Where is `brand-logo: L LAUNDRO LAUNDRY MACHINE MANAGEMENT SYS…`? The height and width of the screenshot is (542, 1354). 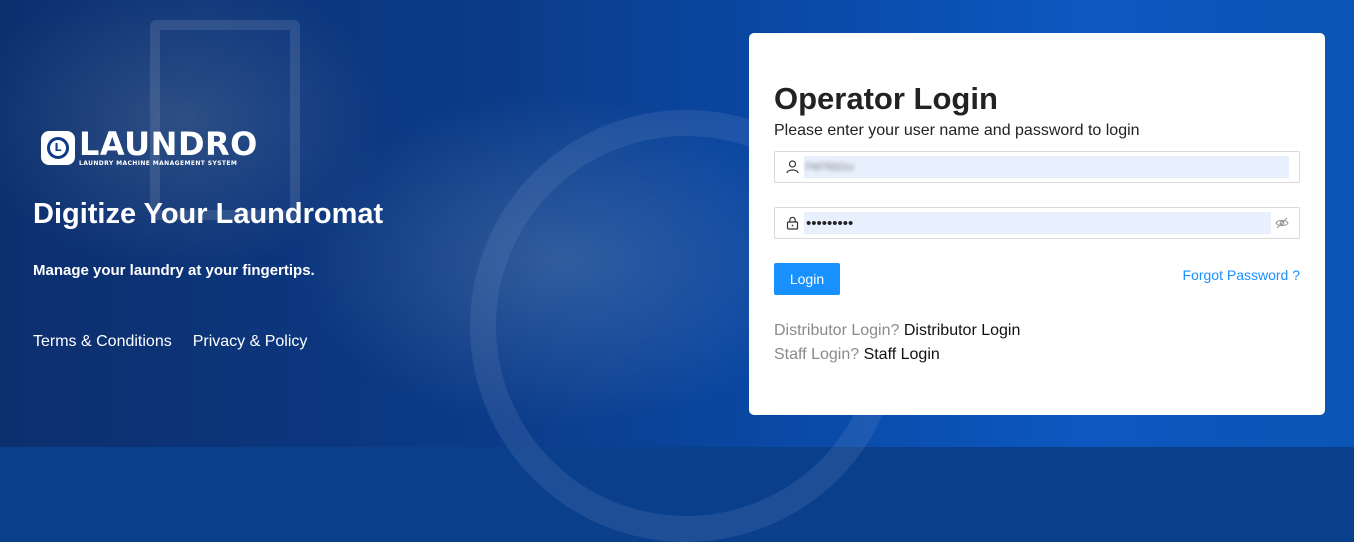
brand-logo: L LAUNDRO LAUNDRY MACHINE MANAGEMENT SYS… is located at coordinates (149, 147).